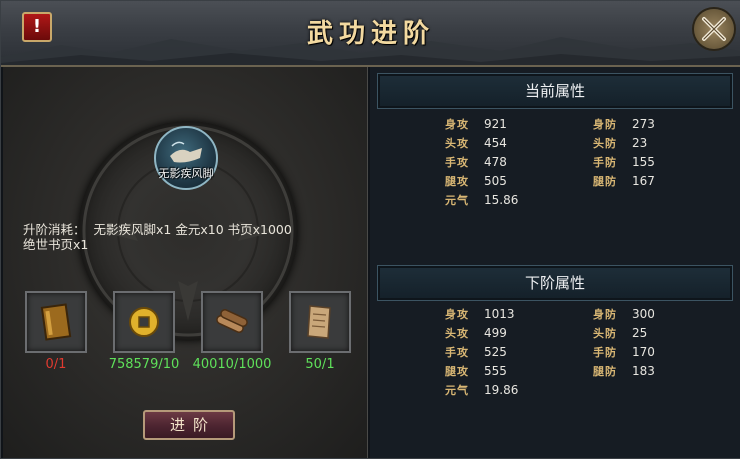 The width and height of the screenshot is (740, 459). What do you see at coordinates (144, 364) in the screenshot?
I see `material-count-coin: 758579/10` at bounding box center [144, 364].